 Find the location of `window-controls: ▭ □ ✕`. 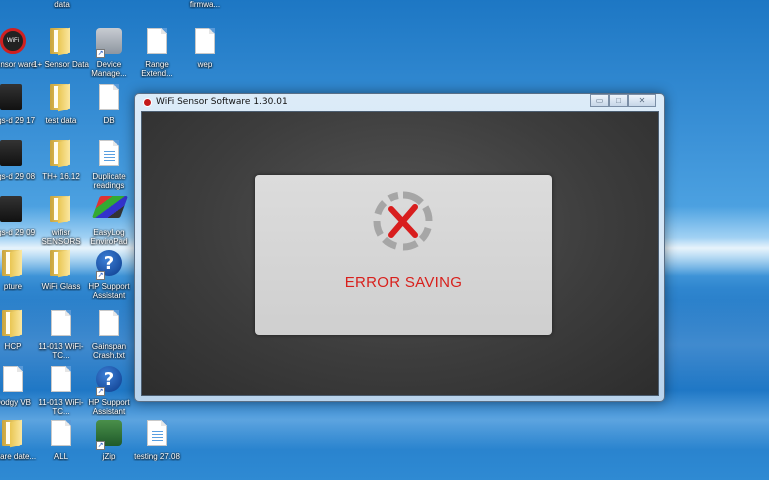

window-controls: ▭ □ ✕ is located at coordinates (623, 100).